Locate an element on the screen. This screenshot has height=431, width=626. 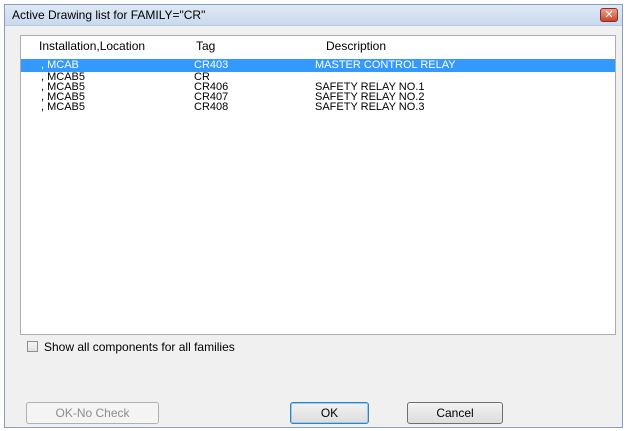
row-description: SAFETY RELAY NO.3 is located at coordinates (370, 107).